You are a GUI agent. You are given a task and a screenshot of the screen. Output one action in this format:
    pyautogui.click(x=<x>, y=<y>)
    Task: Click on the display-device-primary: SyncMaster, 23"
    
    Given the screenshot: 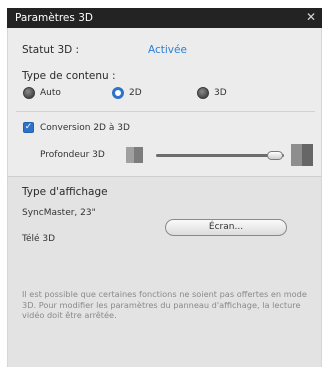 What is the action you would take?
    pyautogui.click(x=59, y=213)
    